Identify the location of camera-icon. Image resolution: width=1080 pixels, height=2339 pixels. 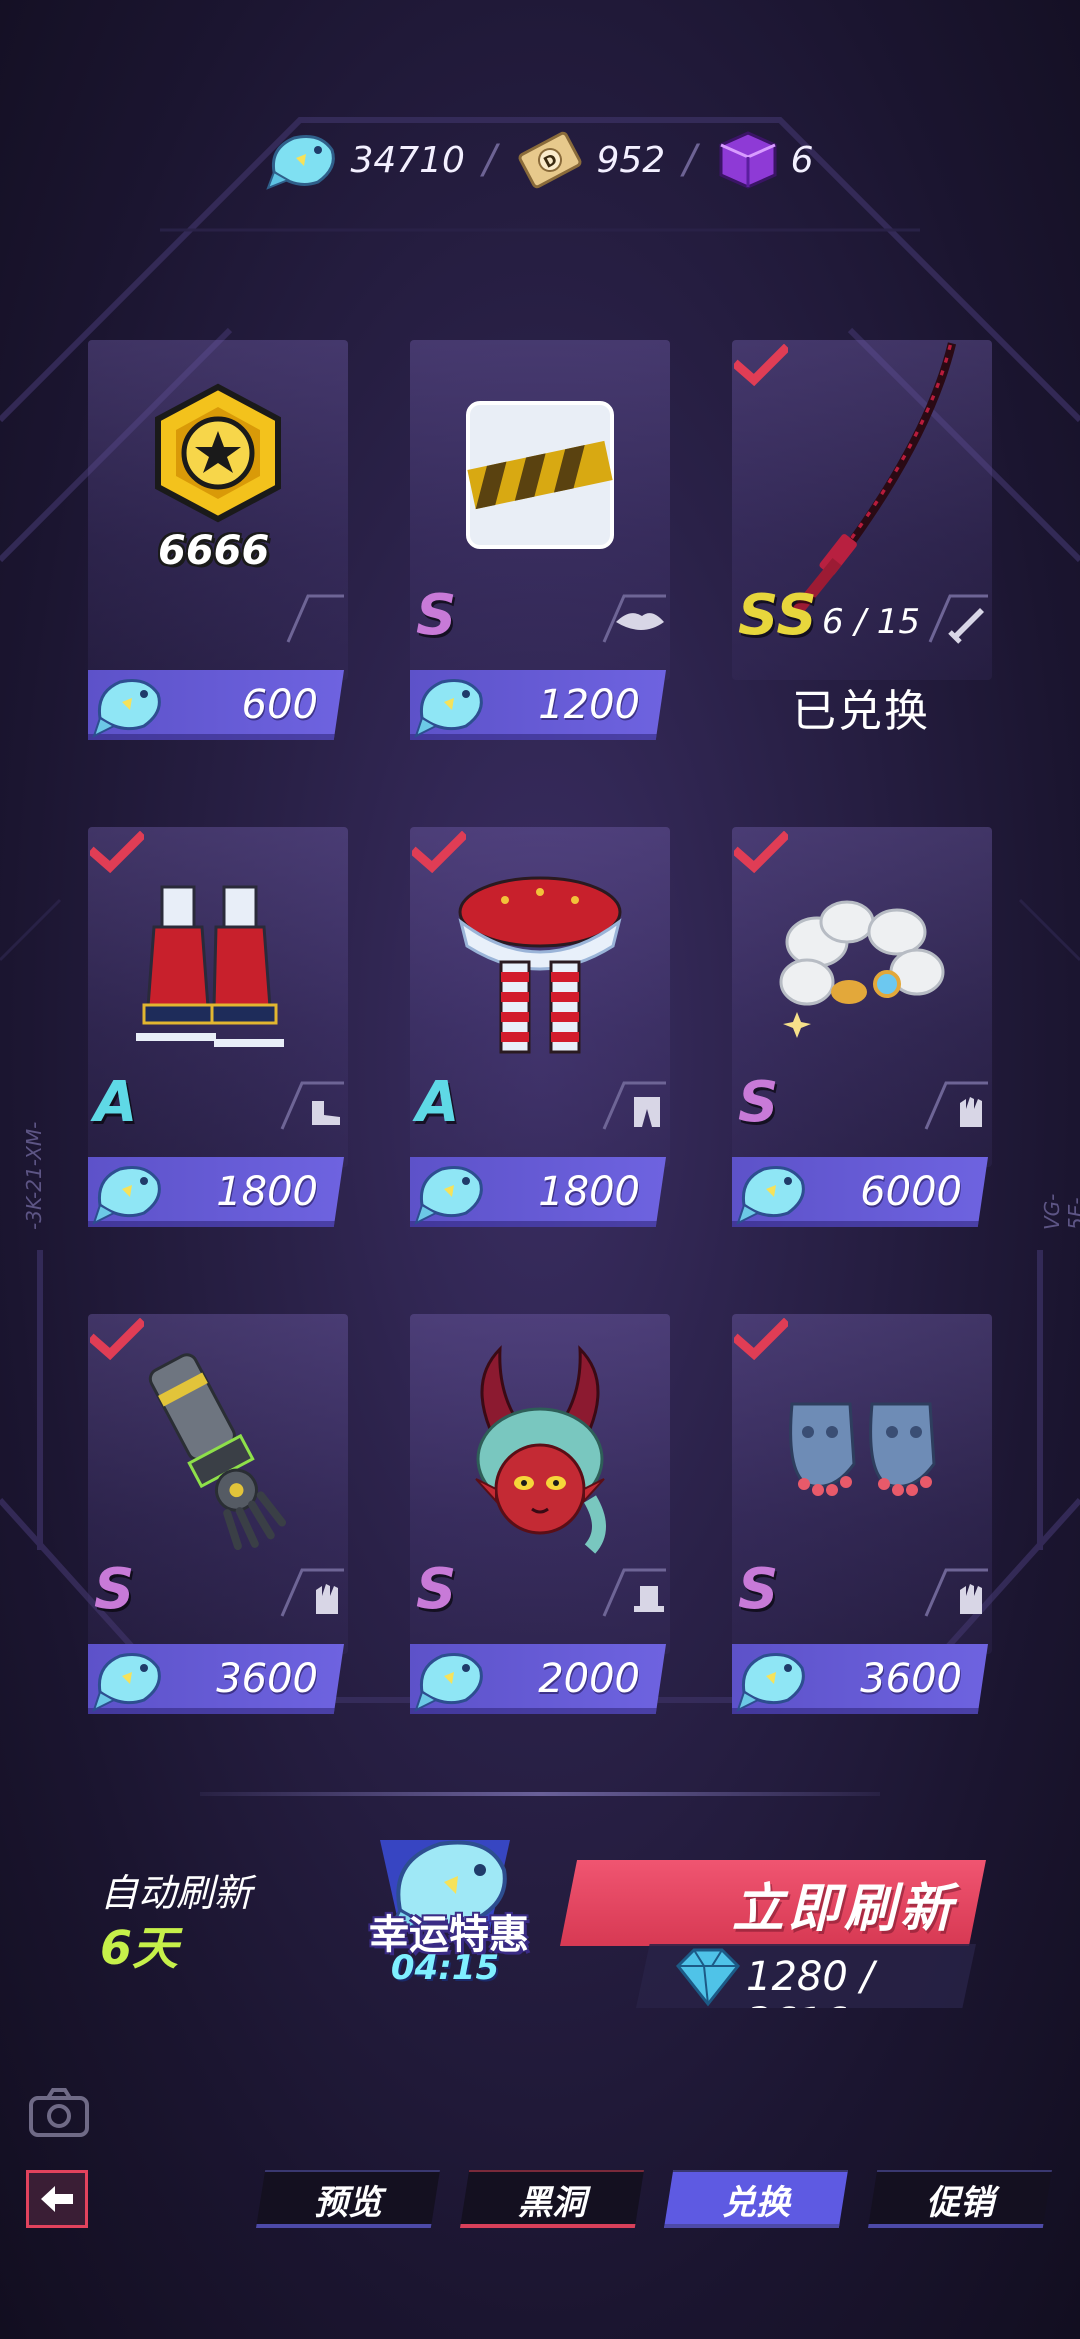
(59, 2112).